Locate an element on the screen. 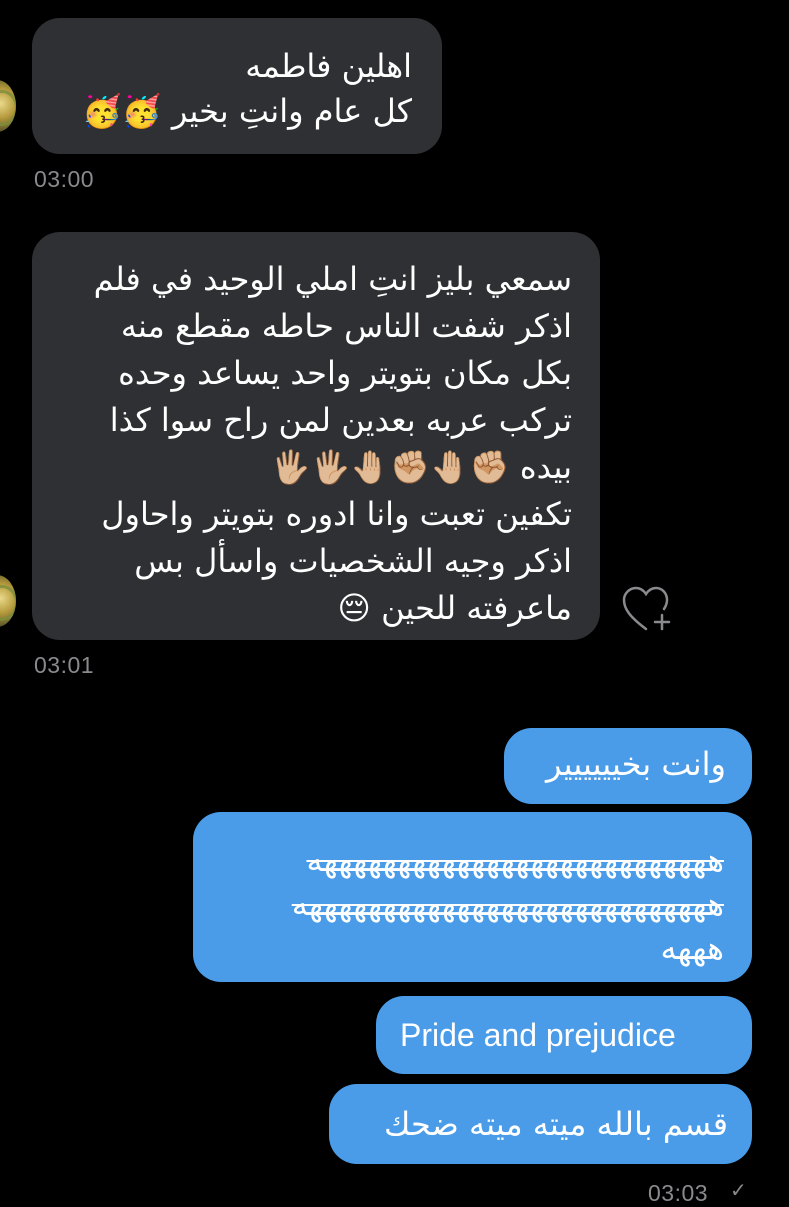 This screenshot has width=789, height=1207. message-line: قسم بالله ميته ميته ضحك is located at coordinates (556, 1124).